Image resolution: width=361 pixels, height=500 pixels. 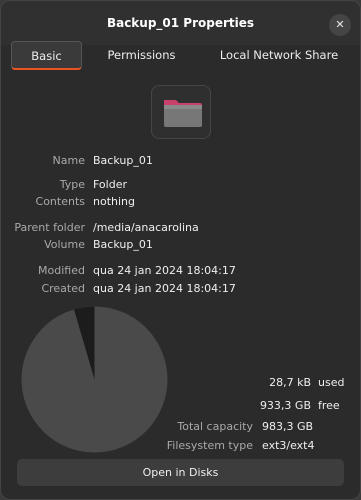 What do you see at coordinates (110, 184) in the screenshot?
I see `type-value: Folder` at bounding box center [110, 184].